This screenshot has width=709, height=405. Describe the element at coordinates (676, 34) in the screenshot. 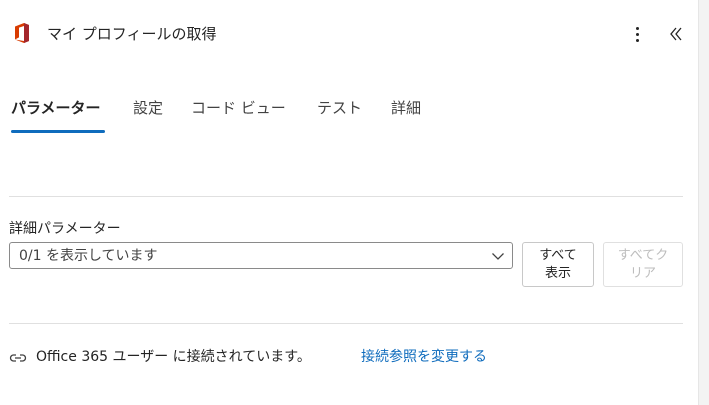

I see `chevron-double-left-icon` at that location.